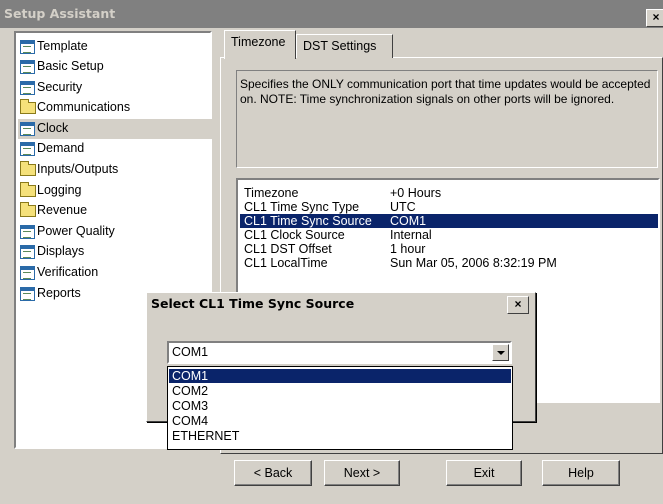  I want to click on tree-item-label: Verification, so click(68, 272).